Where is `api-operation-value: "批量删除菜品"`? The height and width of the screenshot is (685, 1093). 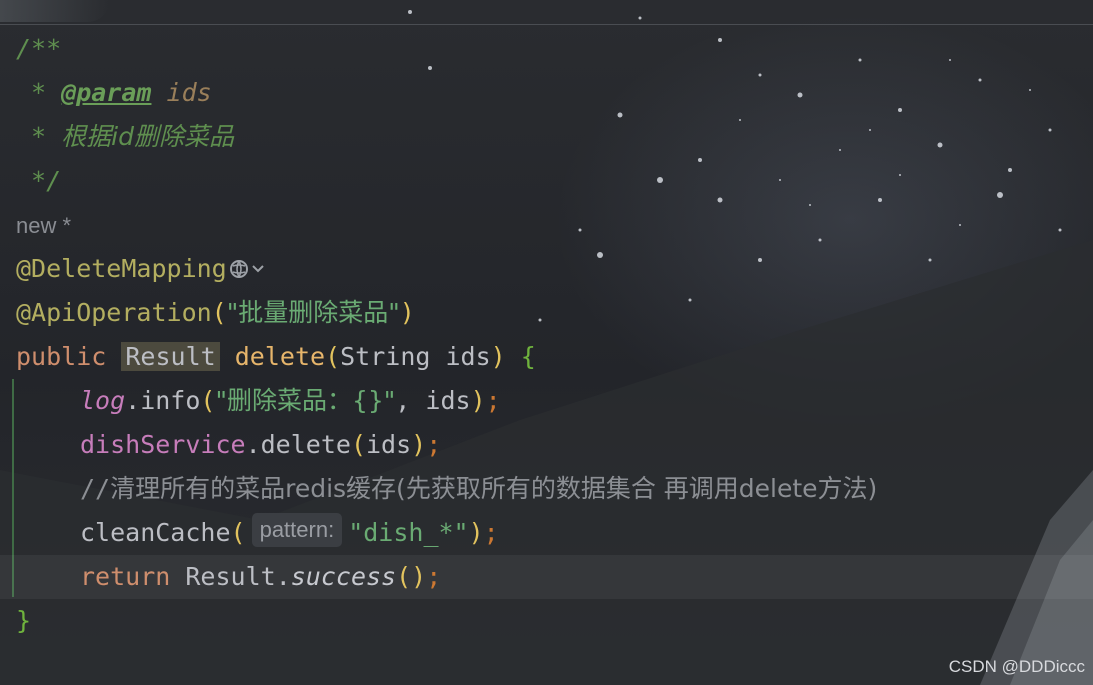
api-operation-value: "批量删除菜品" is located at coordinates (313, 312).